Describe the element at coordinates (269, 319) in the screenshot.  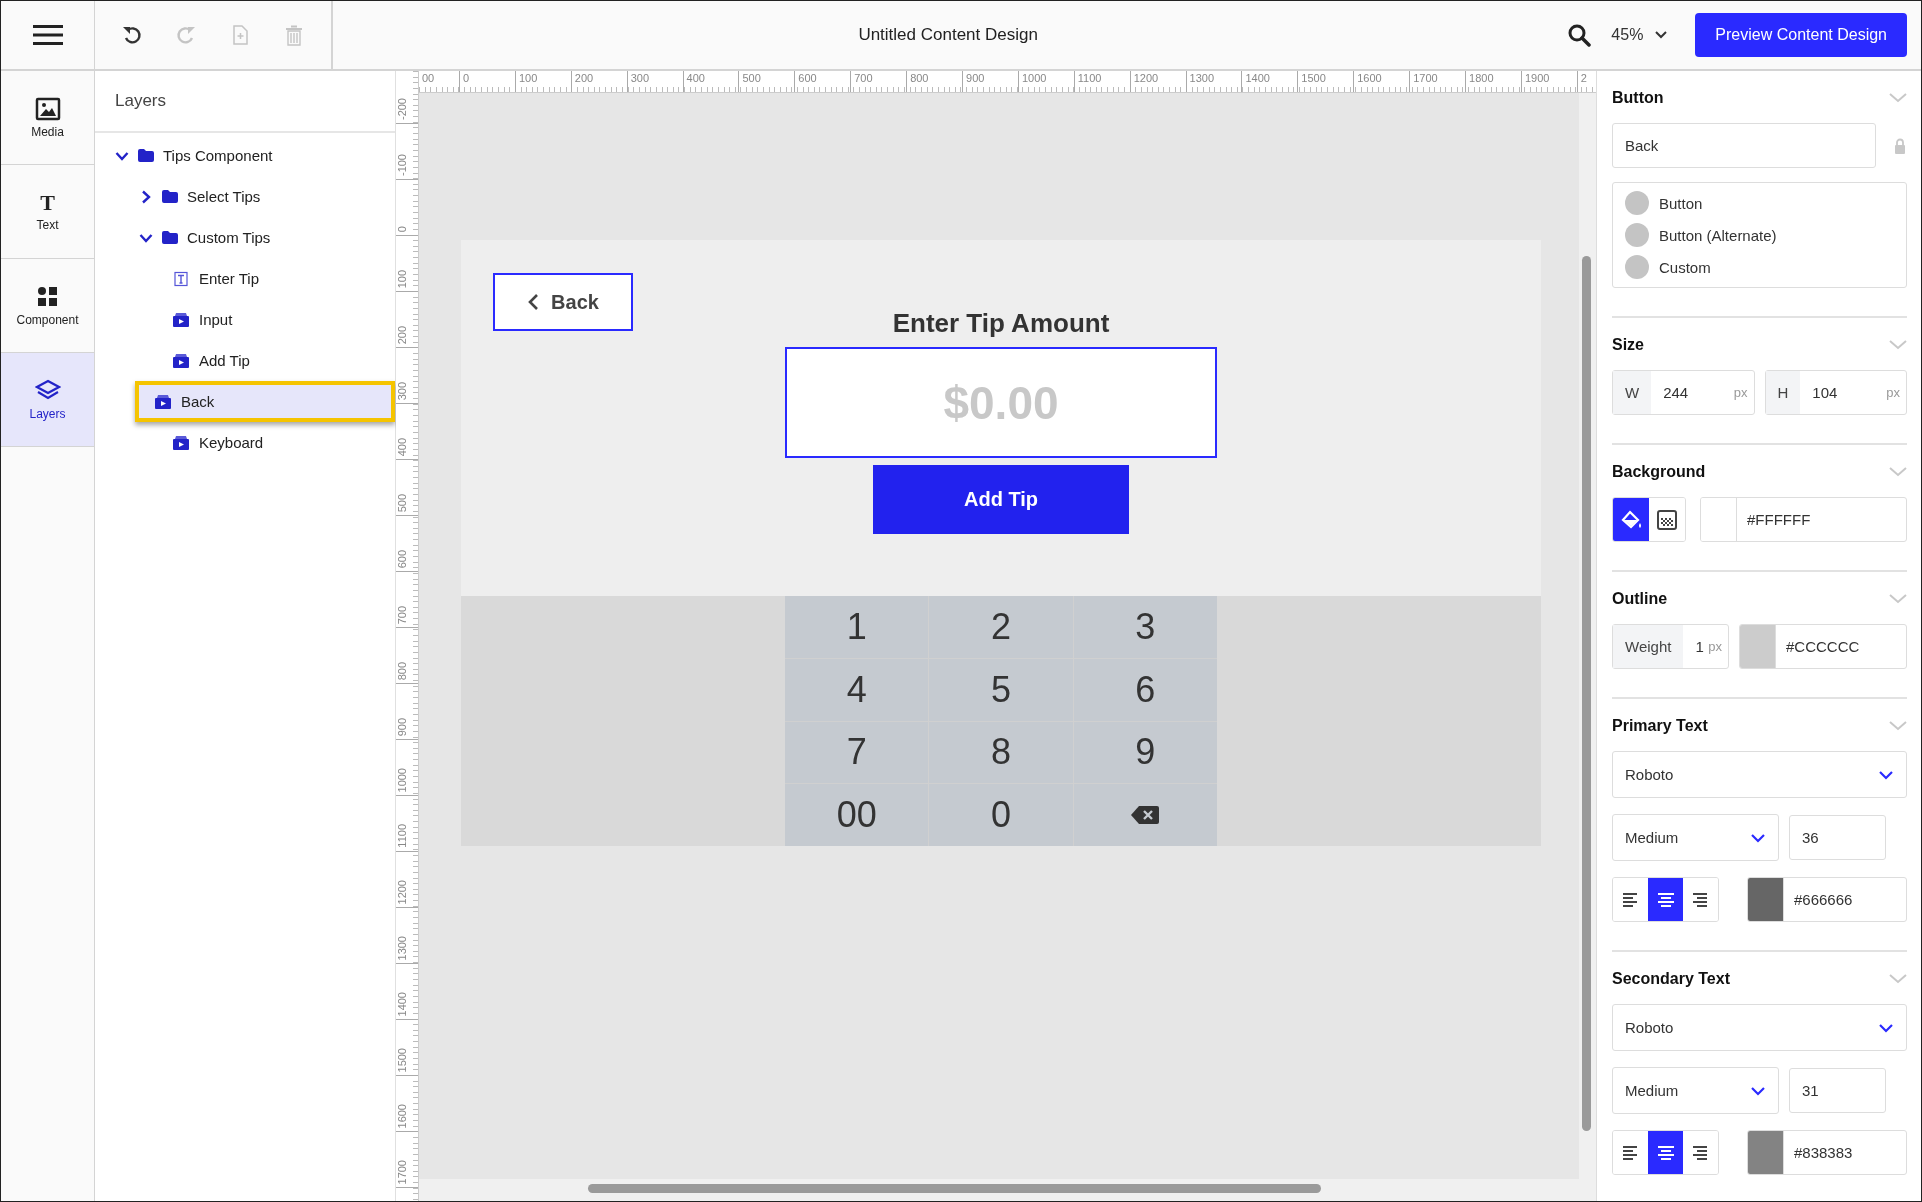
I see `layer-item: Input` at that location.